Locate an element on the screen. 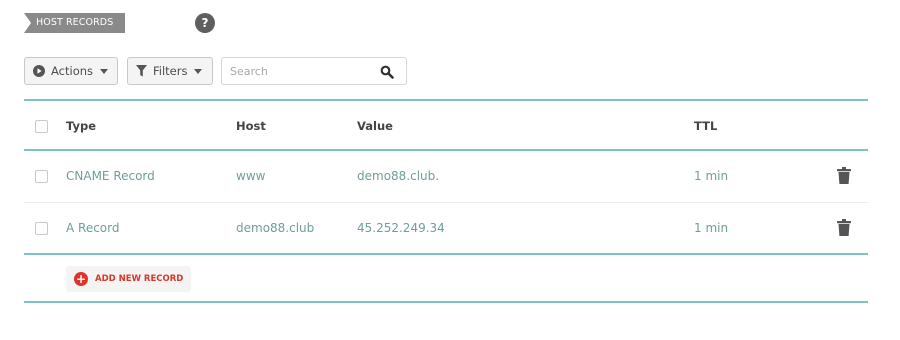 This screenshot has width=900, height=340. section-title: HOST RECORDS is located at coordinates (75, 23).